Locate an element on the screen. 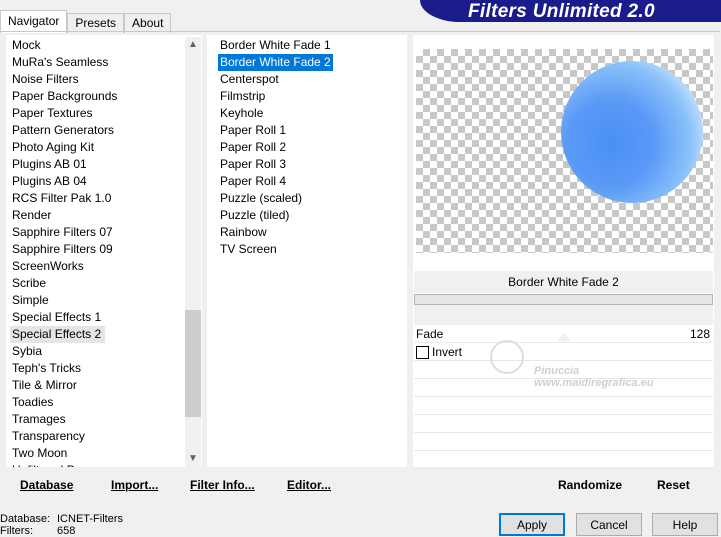 The image size is (721, 537). category-item: Tramages is located at coordinates (39, 419).